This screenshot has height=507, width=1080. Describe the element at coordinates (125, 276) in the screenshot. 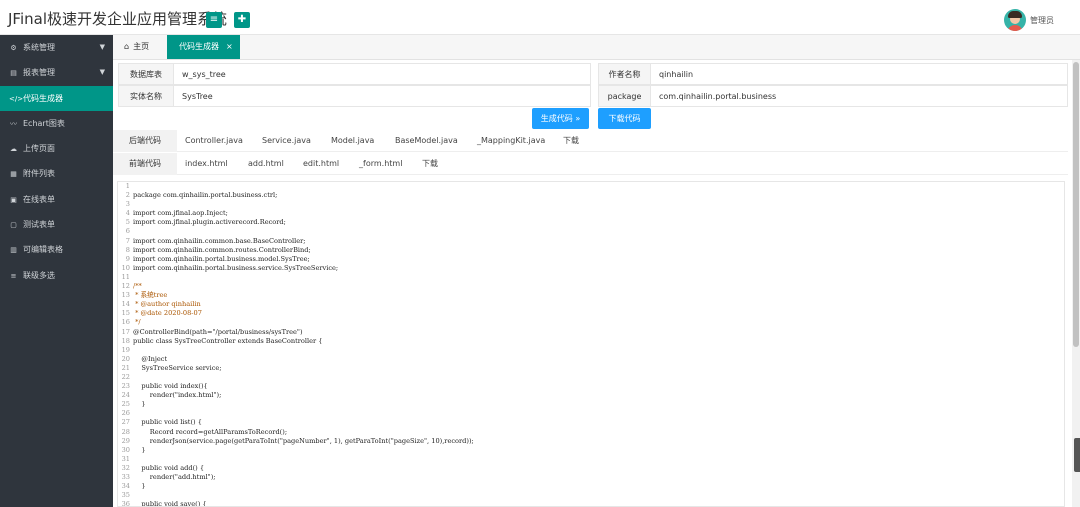

I see `line-number: 11` at that location.